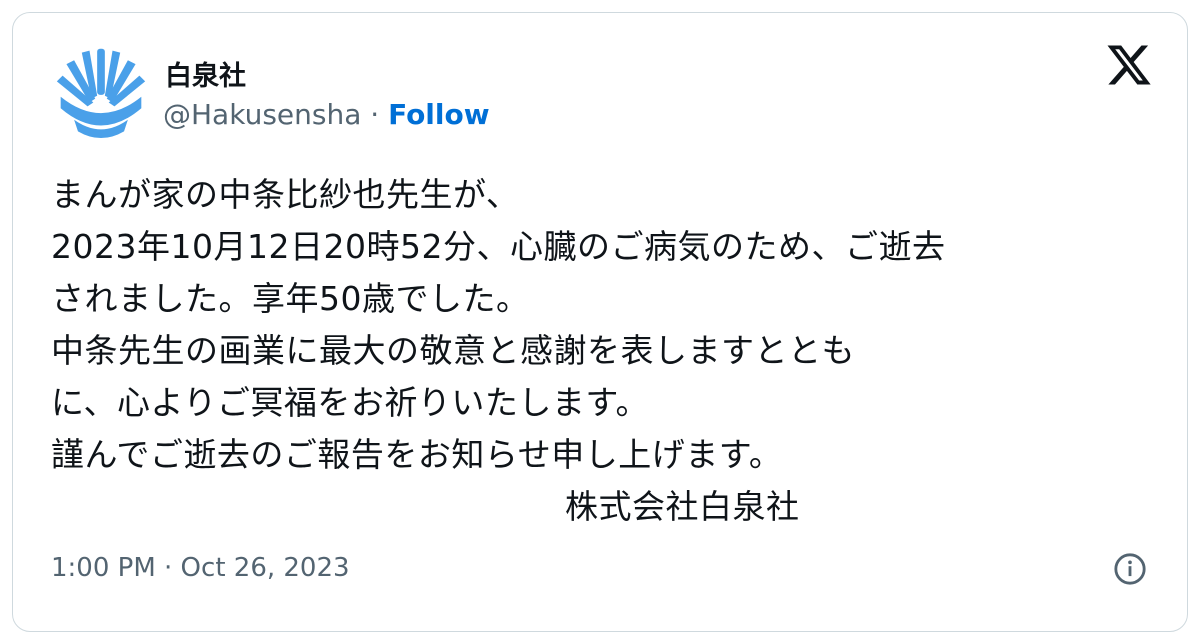 The height and width of the screenshot is (632, 1200). Describe the element at coordinates (205, 77) in the screenshot. I see `display-name: 白泉社` at that location.